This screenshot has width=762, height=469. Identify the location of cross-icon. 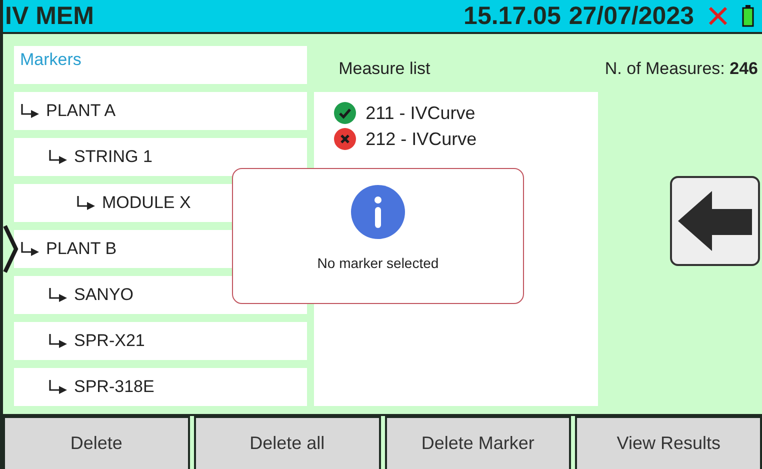
(345, 139).